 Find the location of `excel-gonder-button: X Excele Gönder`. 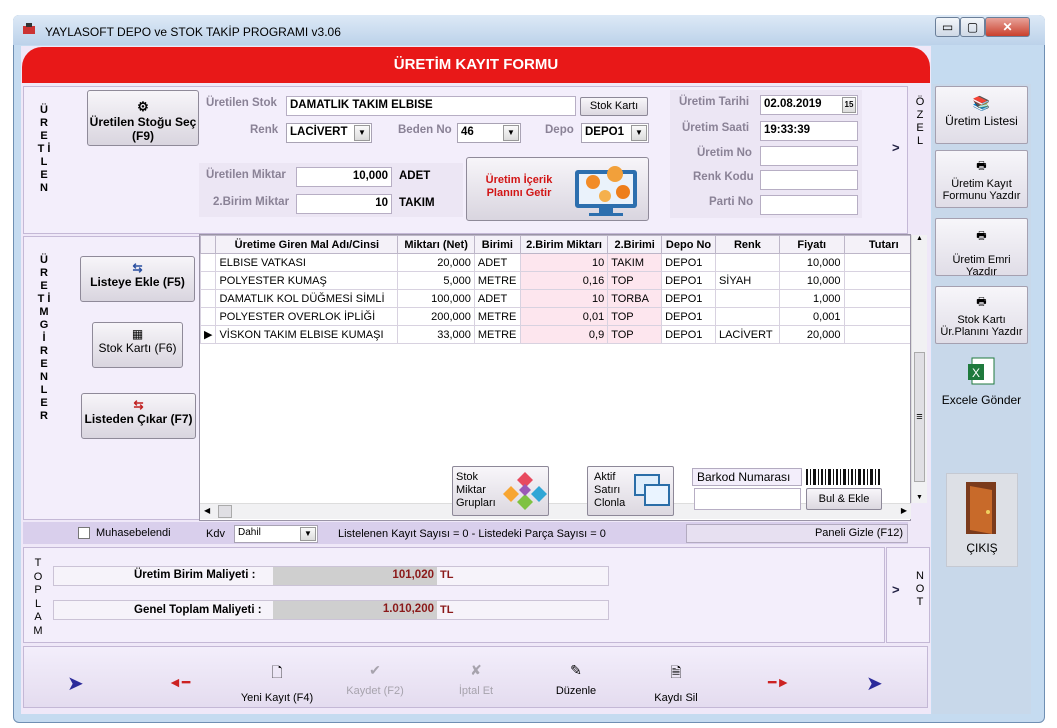

excel-gonder-button: X Excele Gönder is located at coordinates (981, 386).